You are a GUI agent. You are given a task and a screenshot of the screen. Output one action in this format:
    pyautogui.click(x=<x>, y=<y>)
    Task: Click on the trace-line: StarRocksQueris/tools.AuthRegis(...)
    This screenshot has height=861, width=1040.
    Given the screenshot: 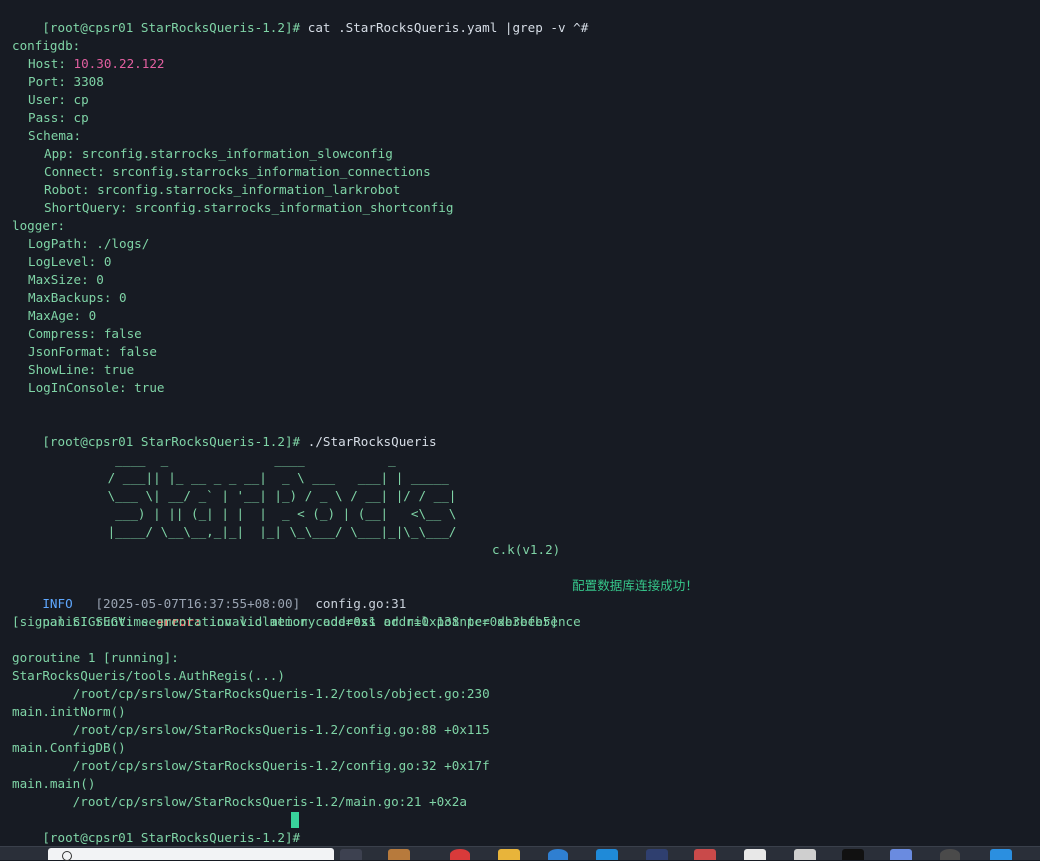 What is the action you would take?
    pyautogui.click(x=148, y=675)
    